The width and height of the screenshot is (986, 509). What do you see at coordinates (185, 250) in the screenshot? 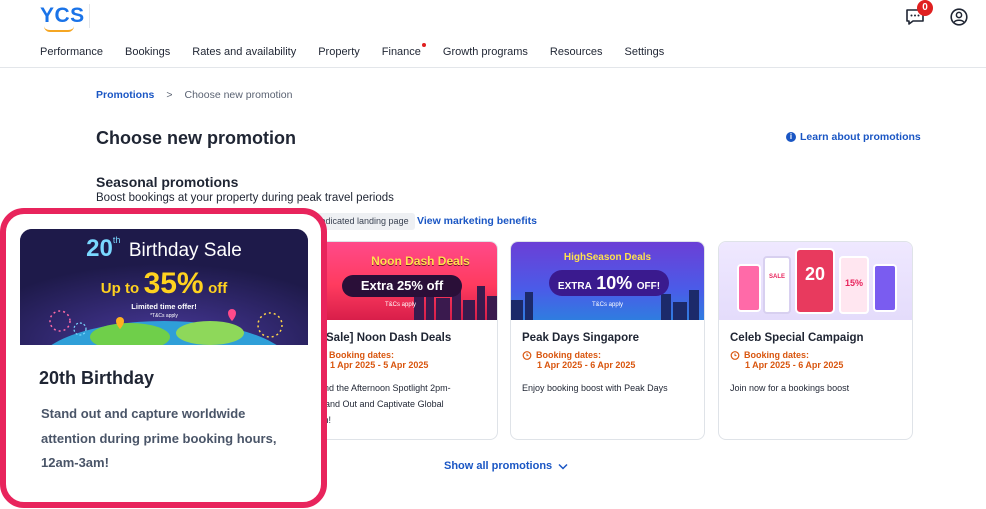
I see `birthday-sale-text: Birthday Sale` at bounding box center [185, 250].